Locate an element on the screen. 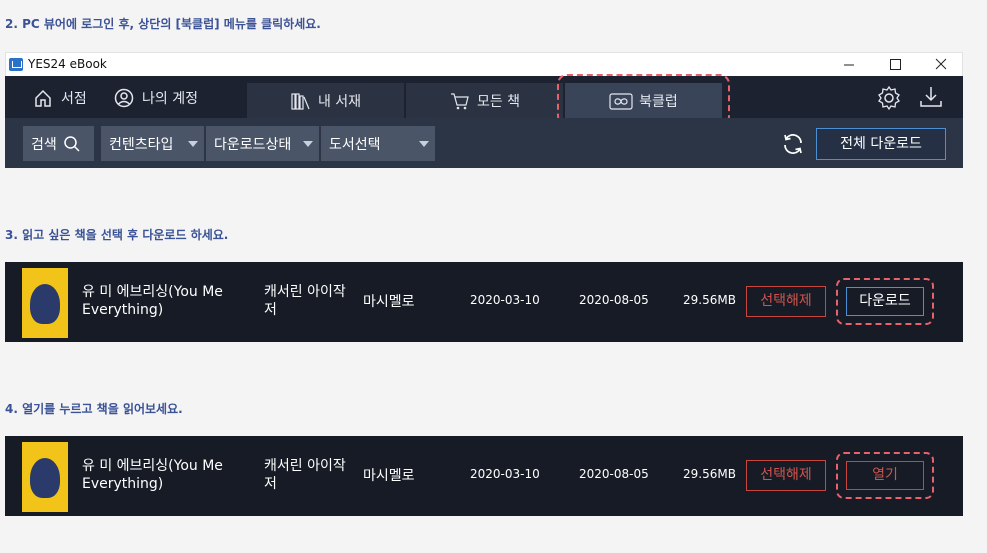  download-status-label: 다운로드상태 is located at coordinates (253, 144).